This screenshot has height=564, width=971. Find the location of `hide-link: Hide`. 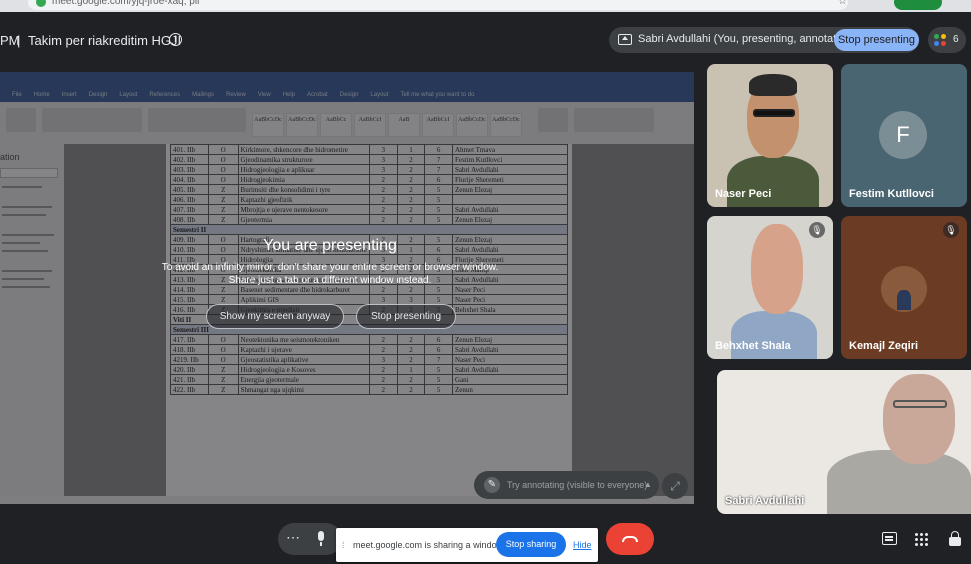

hide-link: Hide is located at coordinates (582, 545).